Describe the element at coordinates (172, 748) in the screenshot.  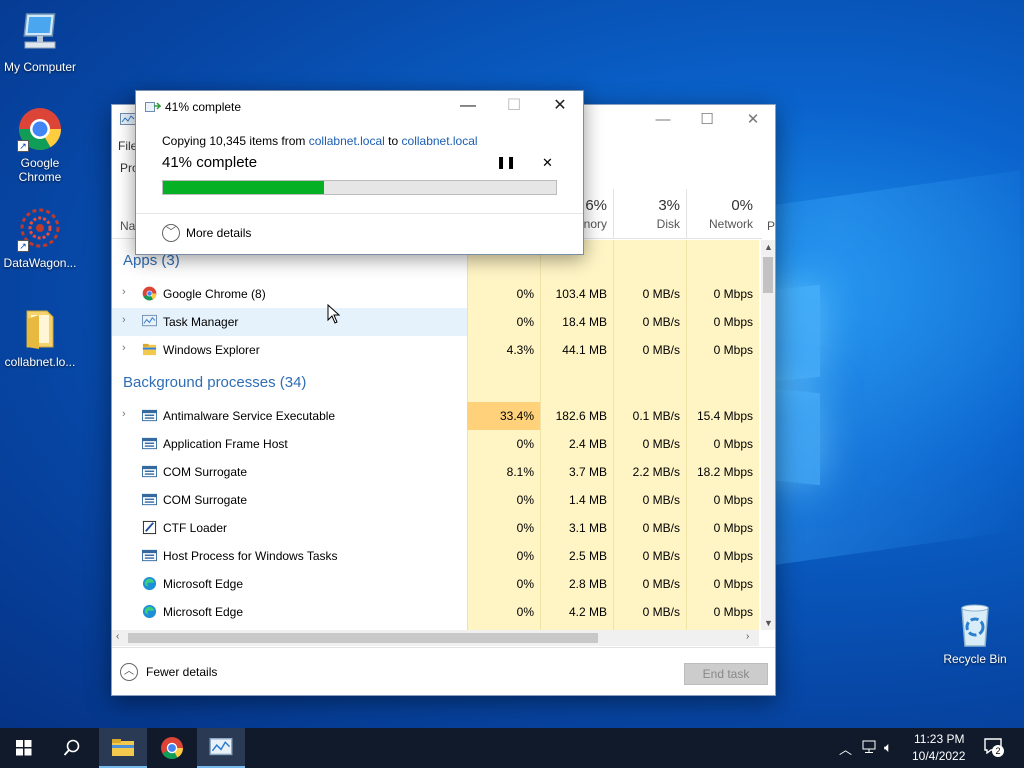
I see `taskbar-chrome` at that location.